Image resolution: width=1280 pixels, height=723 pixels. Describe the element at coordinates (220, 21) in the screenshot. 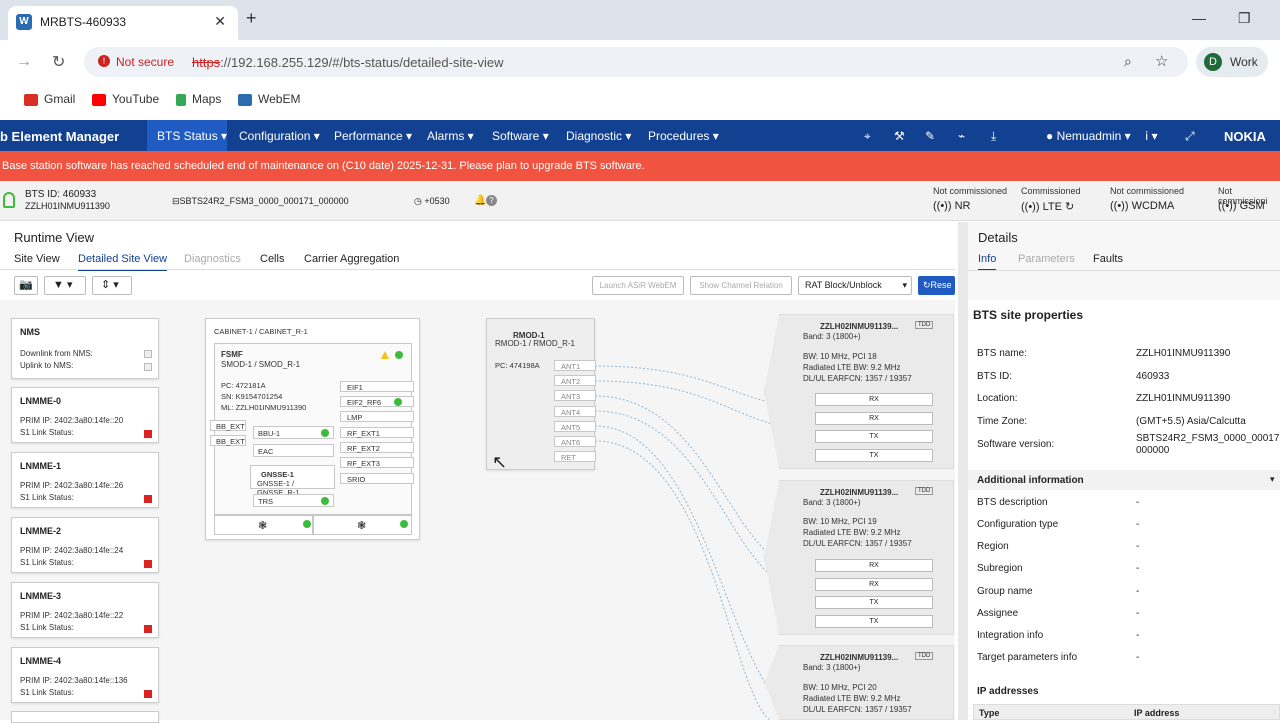

I see `close-tab-icon: ✕` at that location.